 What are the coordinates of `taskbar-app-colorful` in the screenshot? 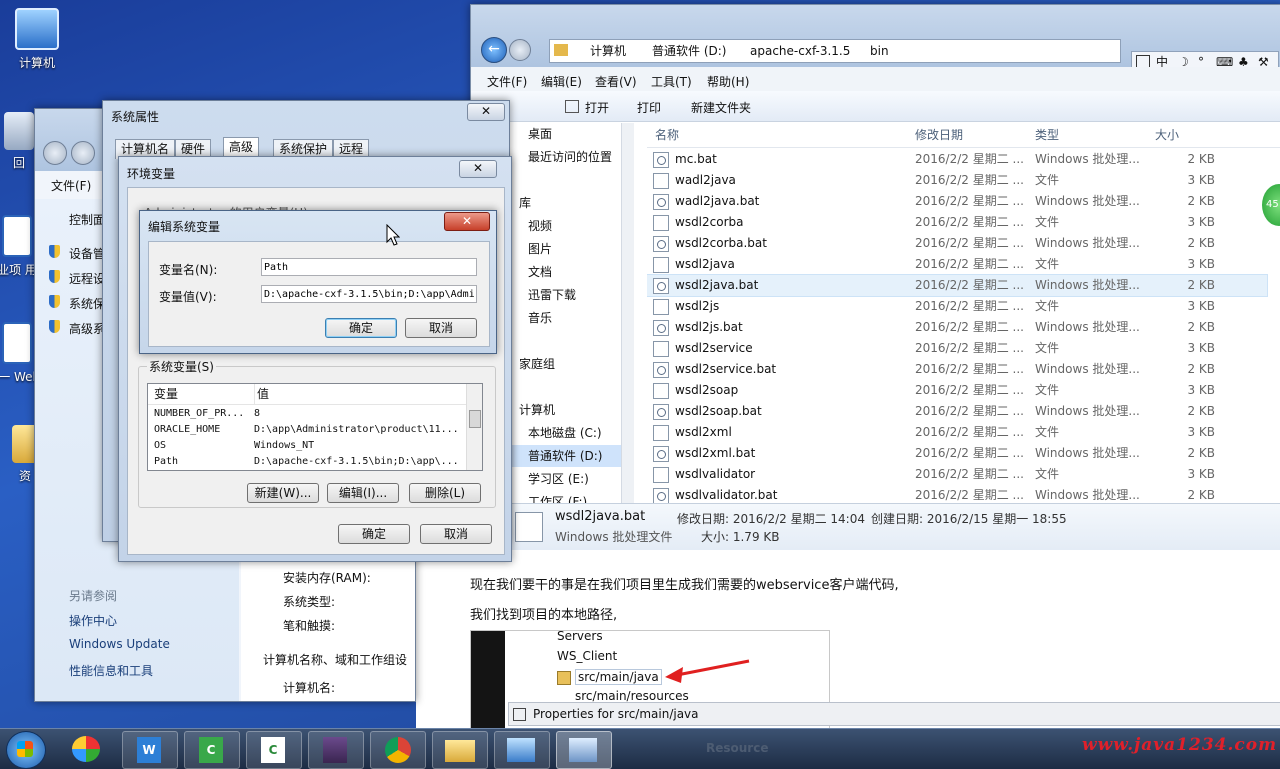 It's located at (87, 749).